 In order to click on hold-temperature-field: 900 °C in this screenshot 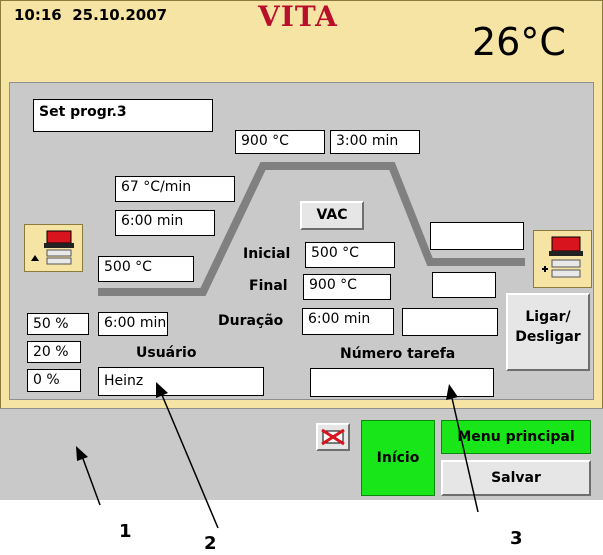, I will do `click(280, 142)`.